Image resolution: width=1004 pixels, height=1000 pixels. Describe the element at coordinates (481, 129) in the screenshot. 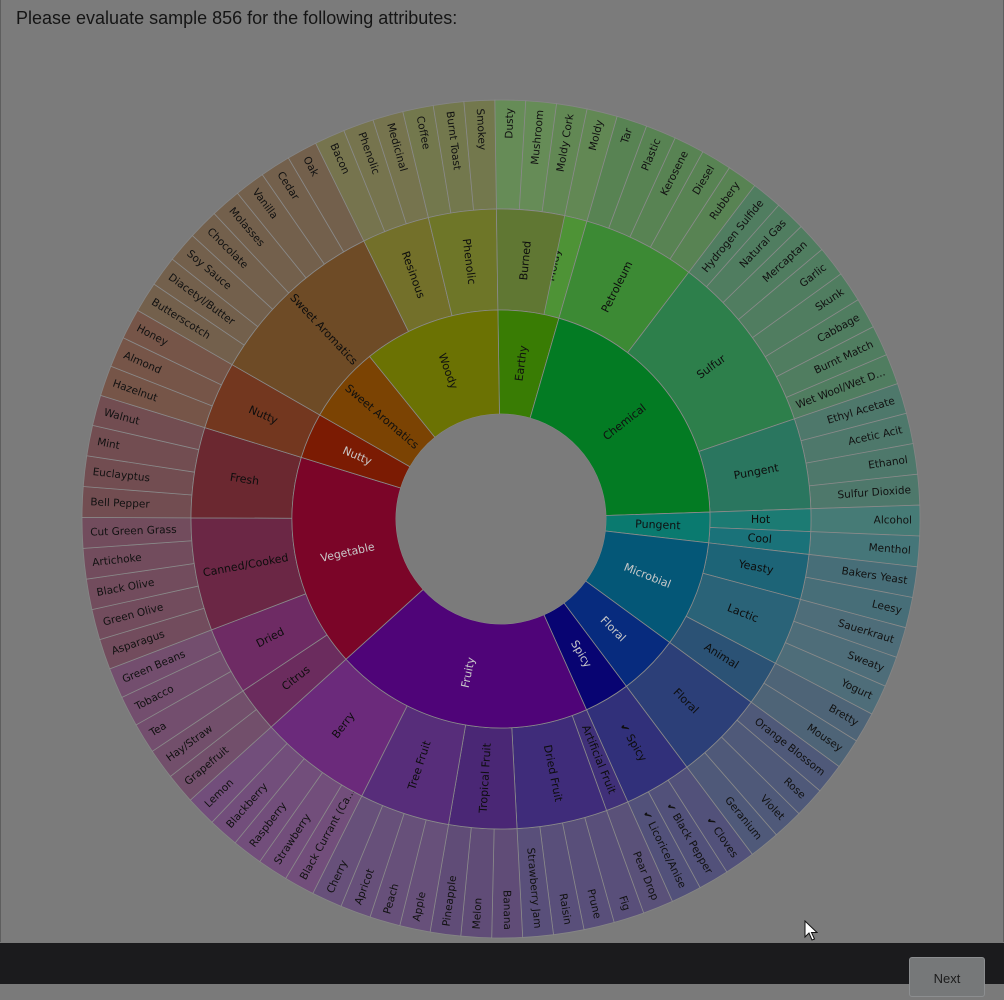

I see `outer-label: Smokey` at that location.